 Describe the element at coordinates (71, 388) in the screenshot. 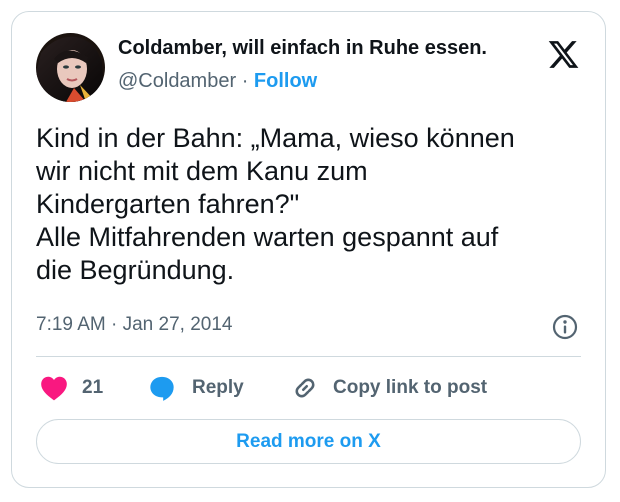

I see `like-button: 21` at that location.